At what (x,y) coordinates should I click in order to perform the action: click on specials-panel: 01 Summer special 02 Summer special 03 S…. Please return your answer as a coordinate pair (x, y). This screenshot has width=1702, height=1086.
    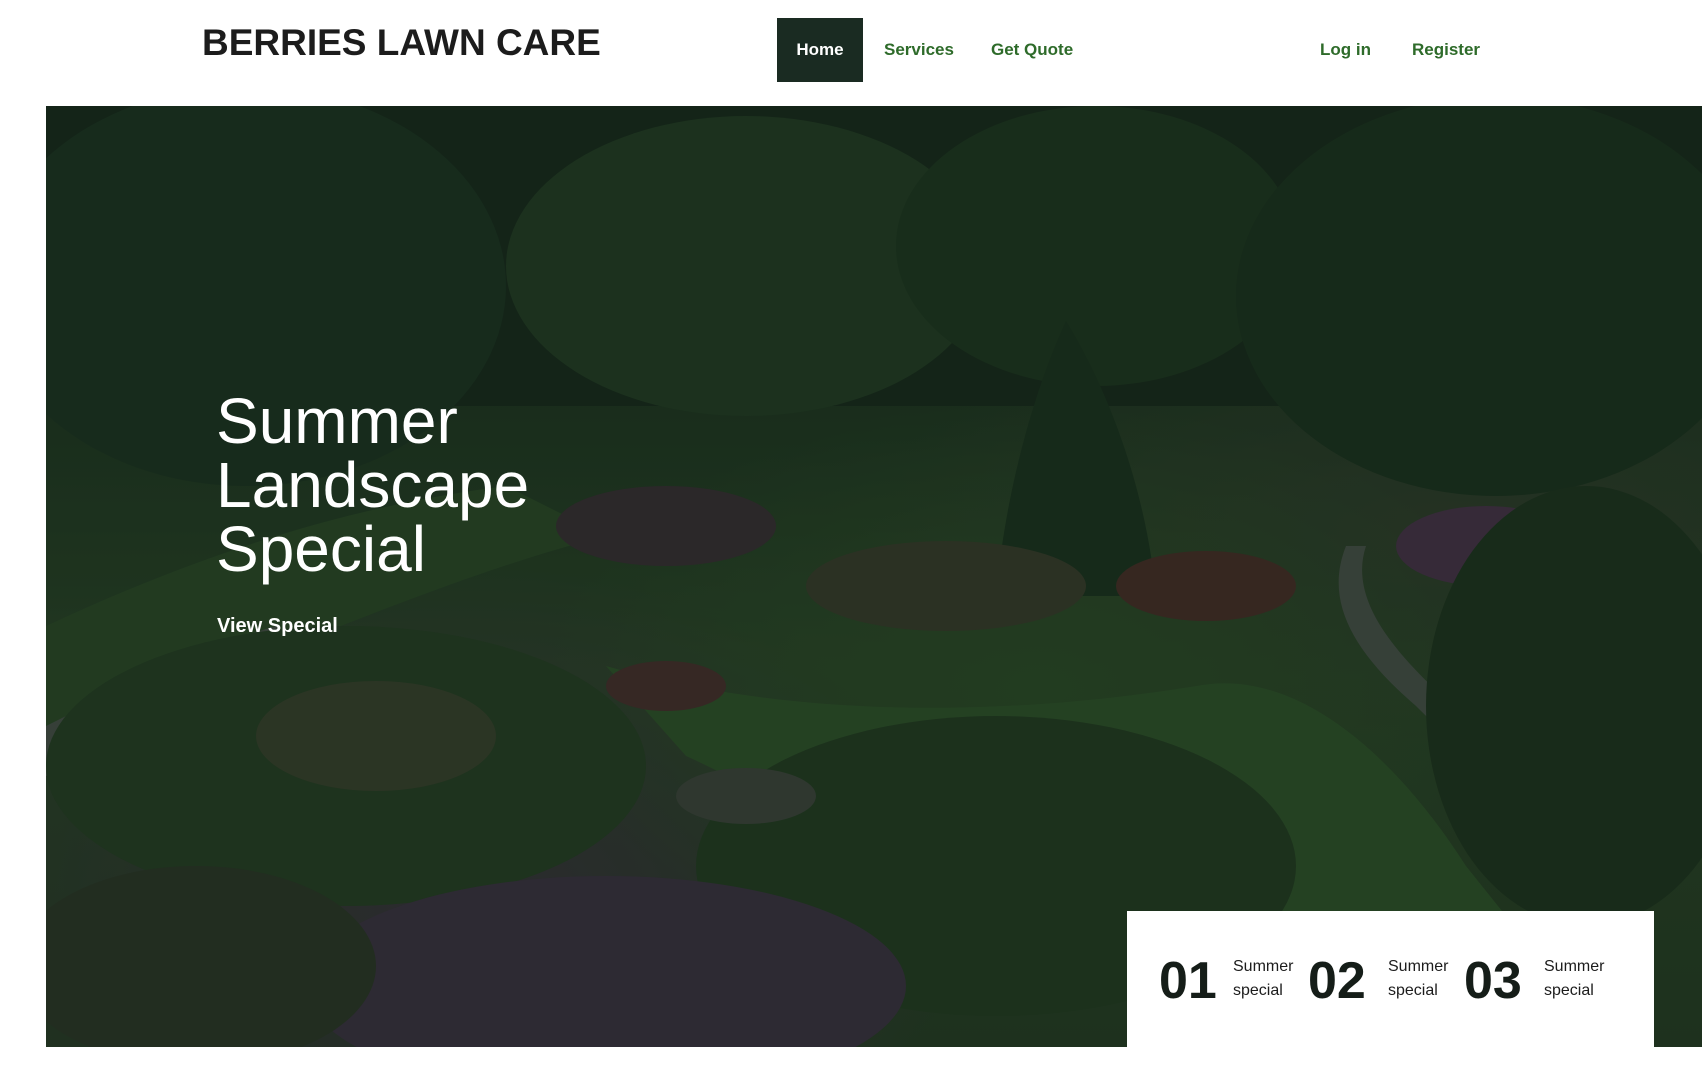
    Looking at the image, I should click on (1390, 979).